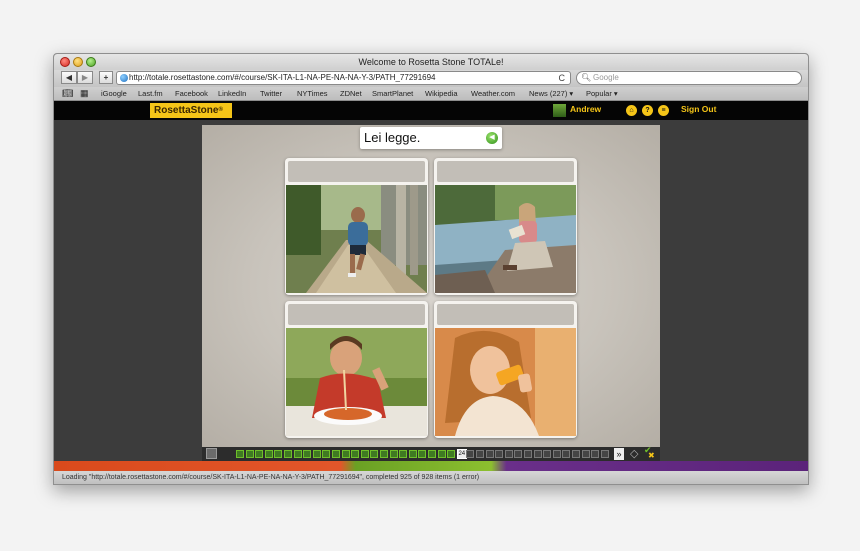 The height and width of the screenshot is (551, 860). Describe the element at coordinates (431, 110) in the screenshot. I see `app-header: RosettaStone® Andrew ⌂ ? ≡ Sign Out` at that location.